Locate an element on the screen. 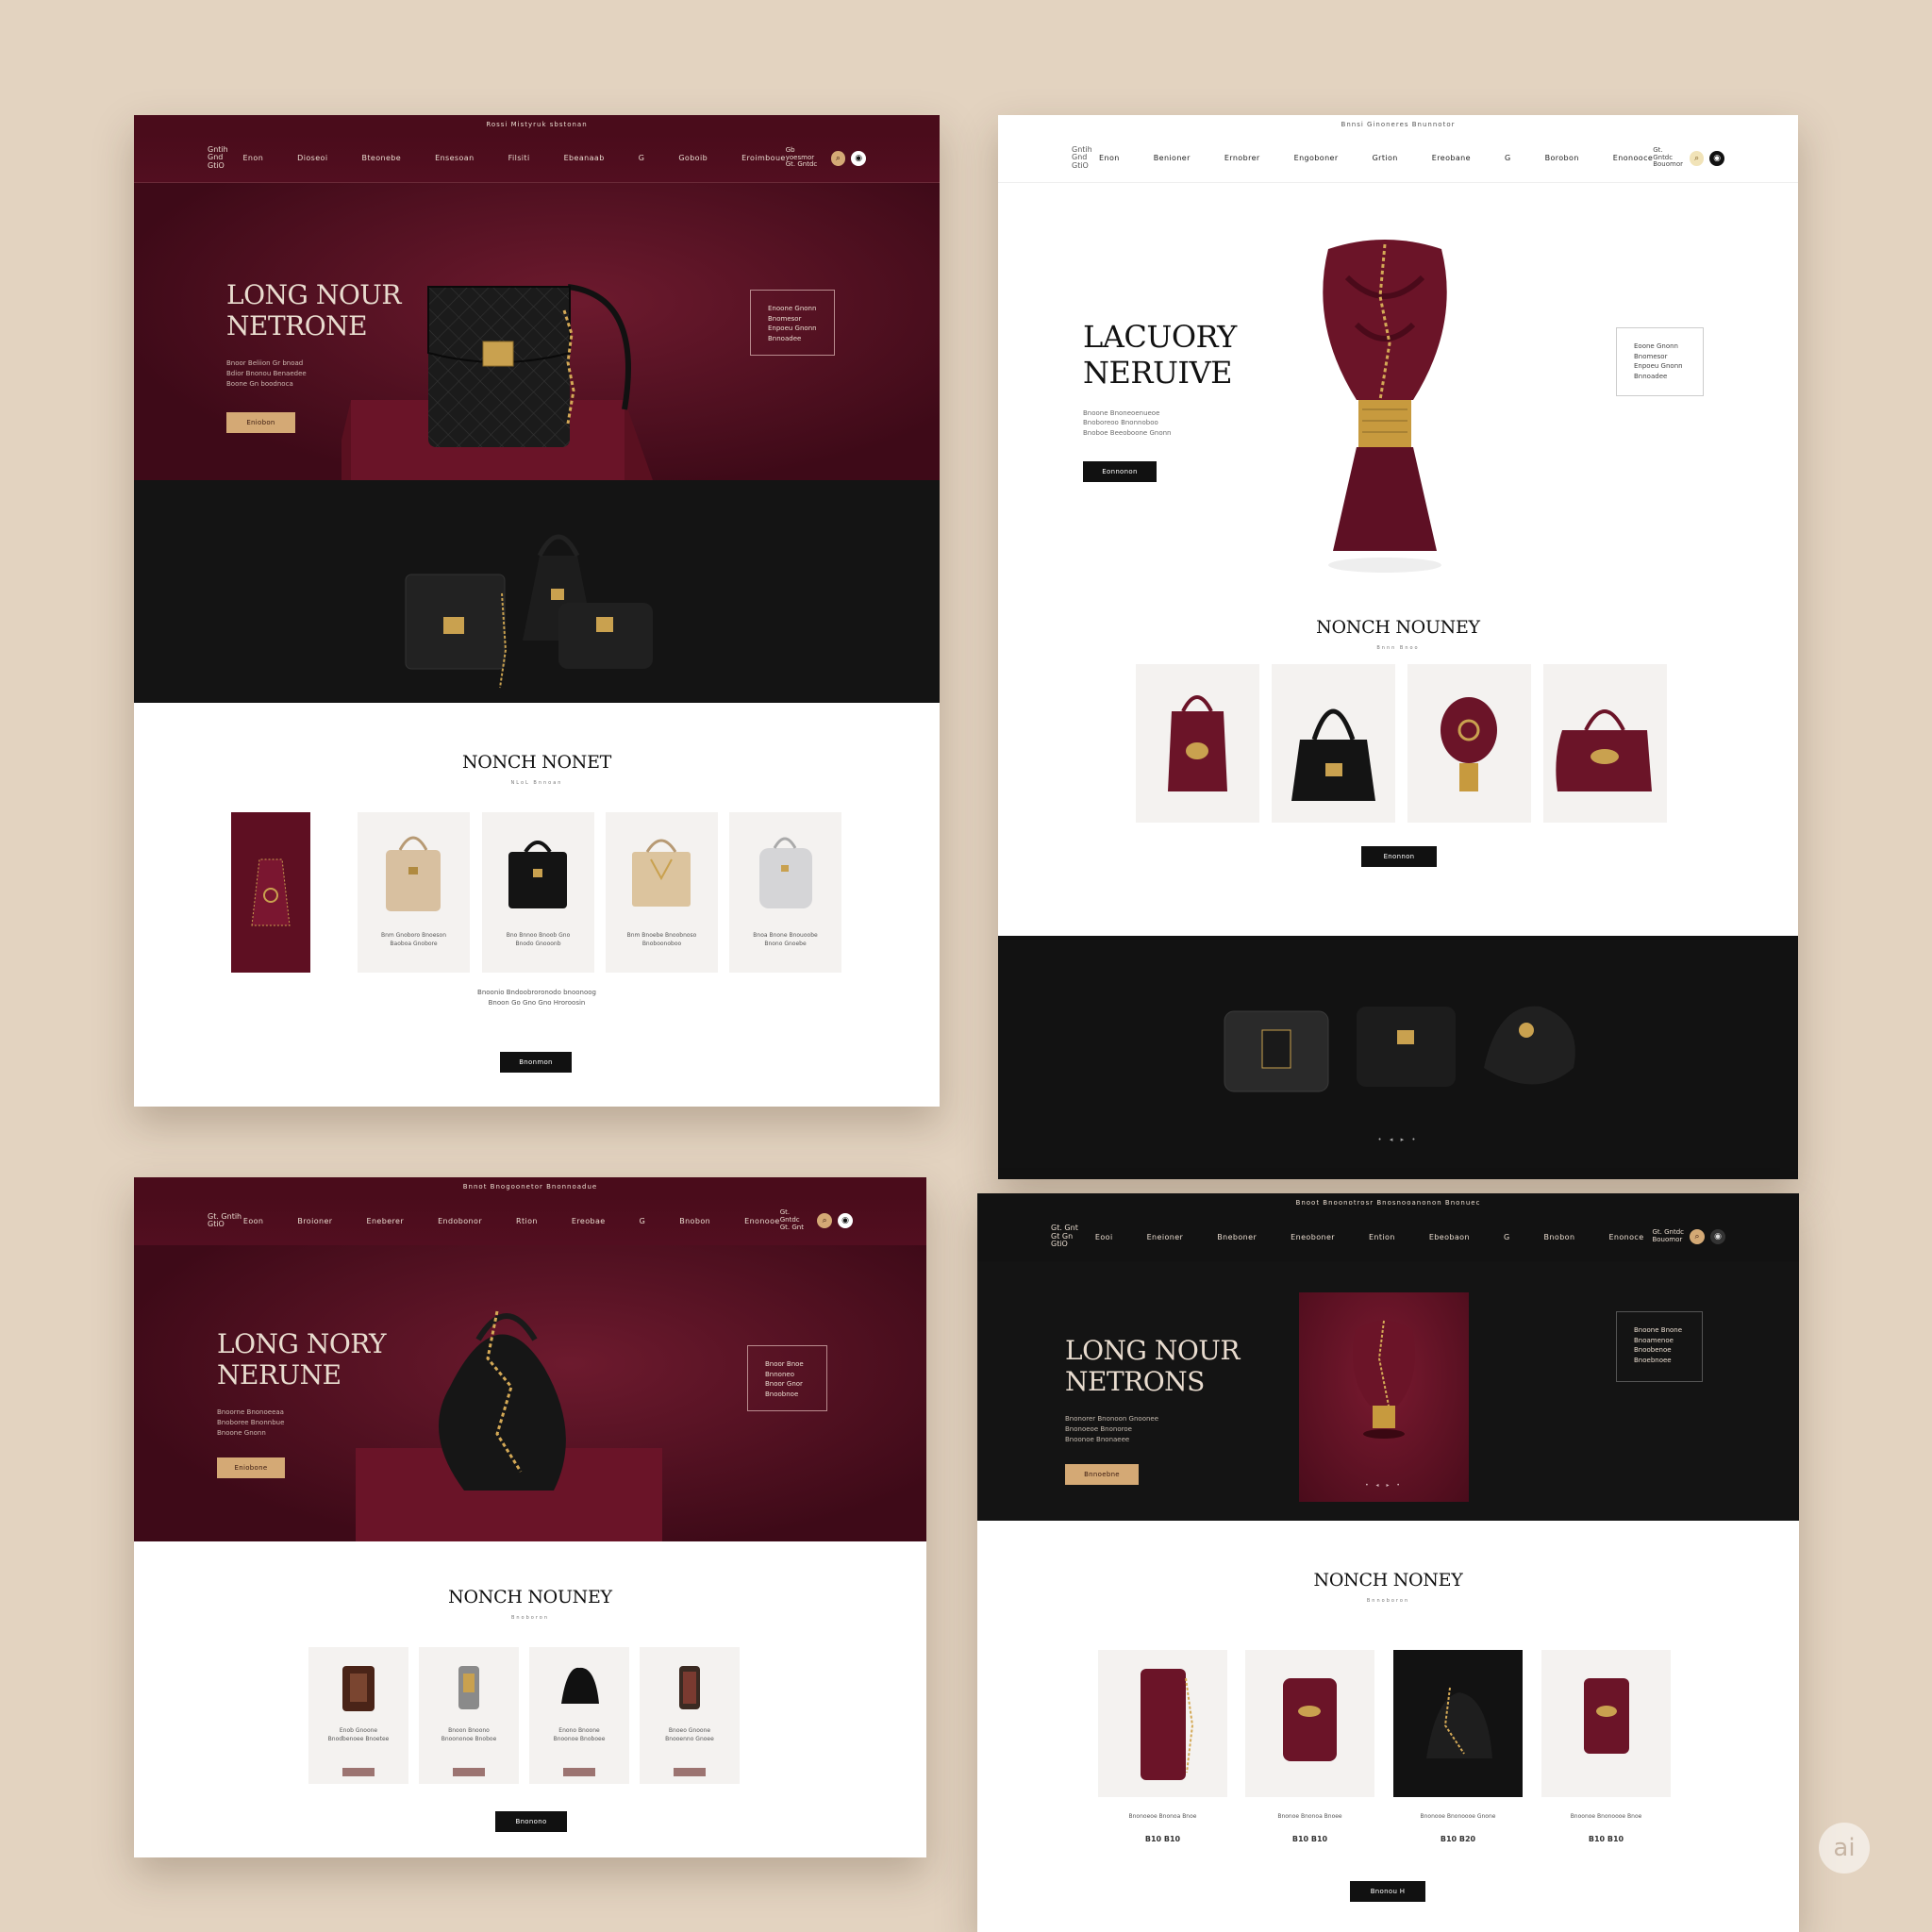 This screenshot has width=1932, height=1932. nav-link: Enonooce is located at coordinates (1633, 158).